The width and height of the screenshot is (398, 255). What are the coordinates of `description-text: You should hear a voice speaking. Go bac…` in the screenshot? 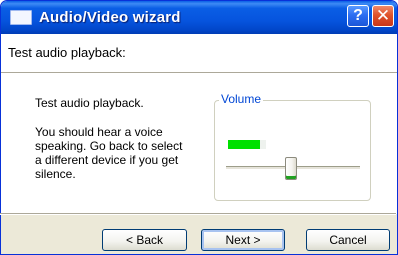 It's located at (109, 153).